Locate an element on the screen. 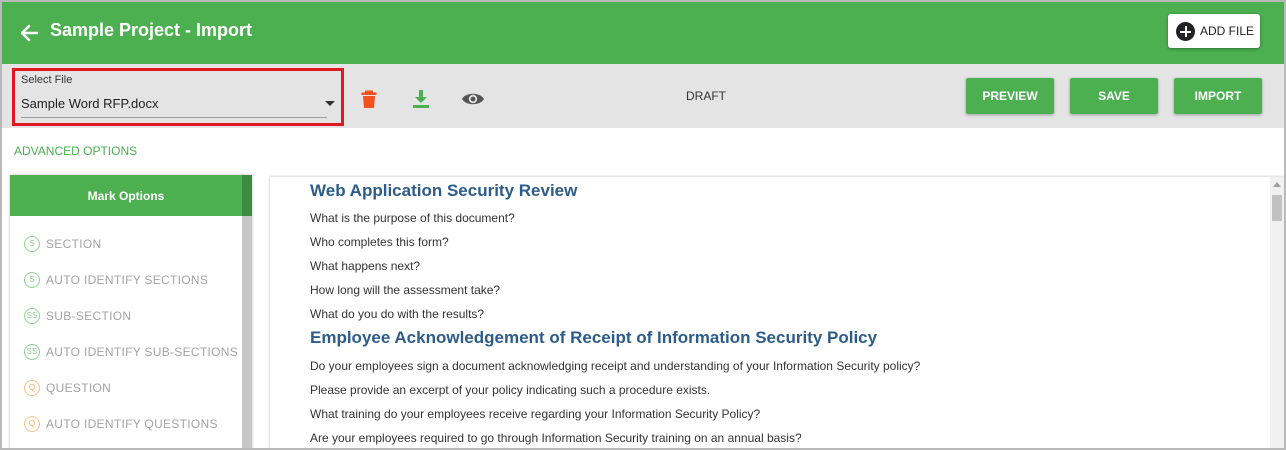 This screenshot has width=1286, height=450. mark-option-sub-section: SS SUB-SECTION is located at coordinates (77, 316).